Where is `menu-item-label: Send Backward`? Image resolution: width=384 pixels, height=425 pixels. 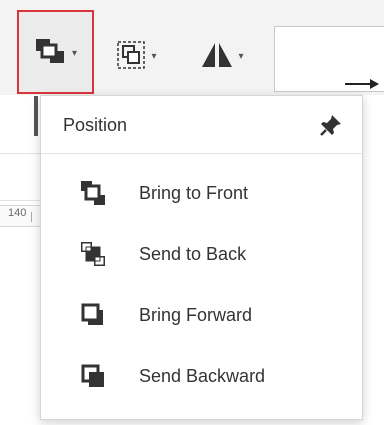
menu-item-label: Send Backward is located at coordinates (202, 376).